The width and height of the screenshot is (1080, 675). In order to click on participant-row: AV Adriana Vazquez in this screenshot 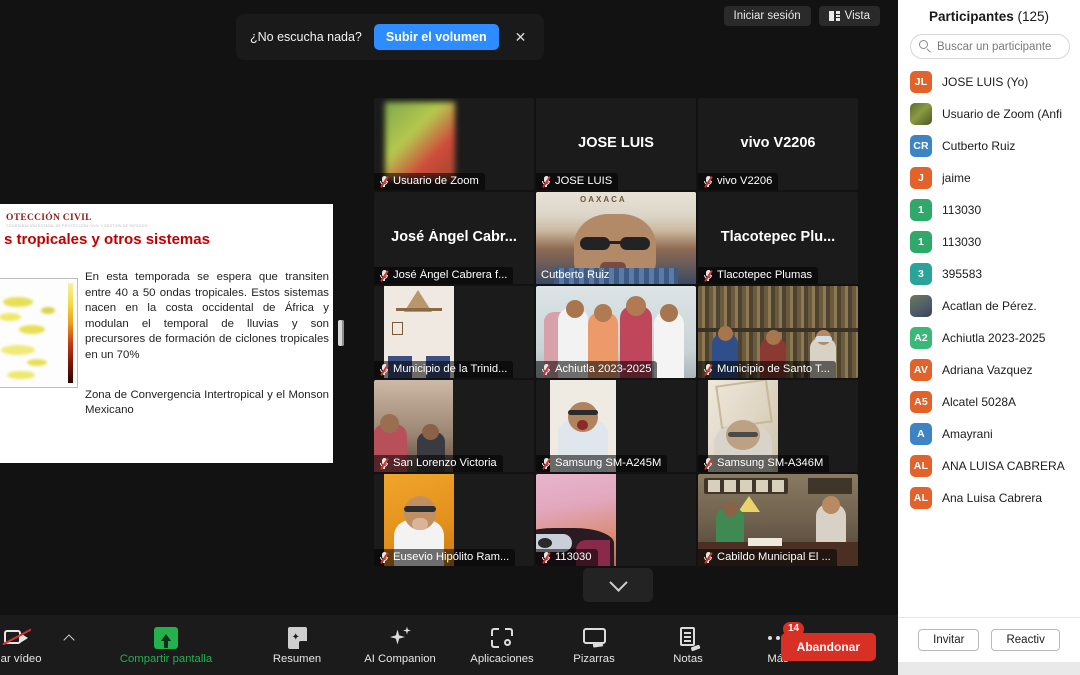, I will do `click(989, 370)`.